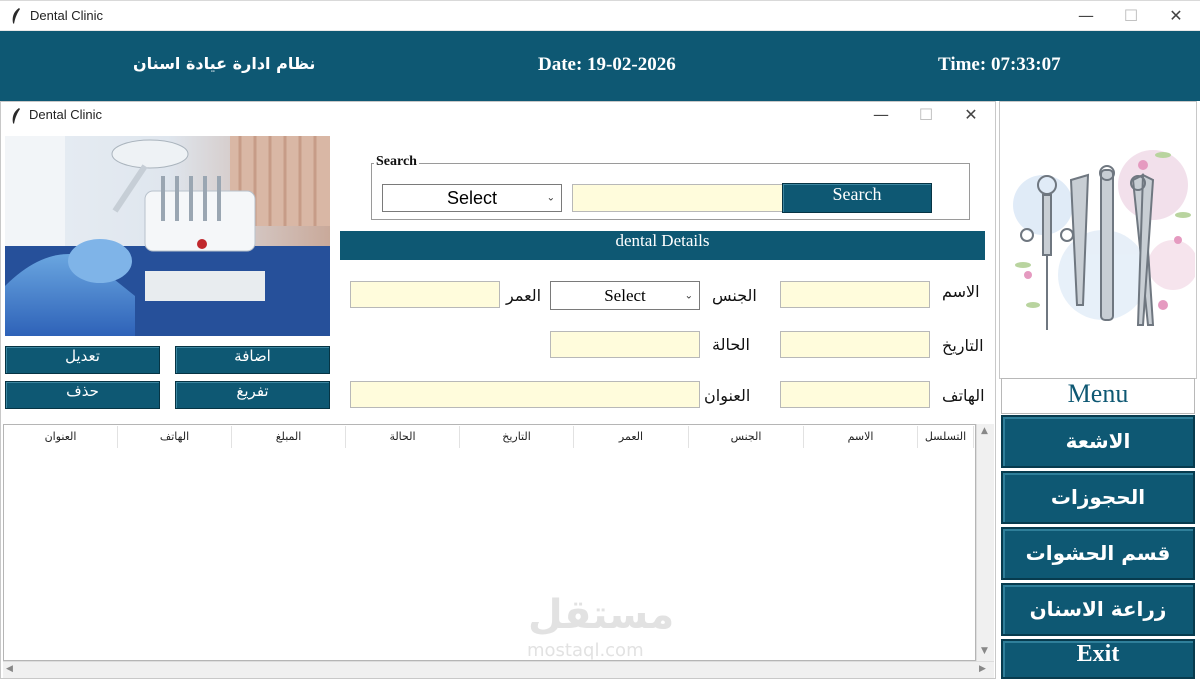  Describe the element at coordinates (82, 395) in the screenshot. I see `delete-button: حذف` at that location.